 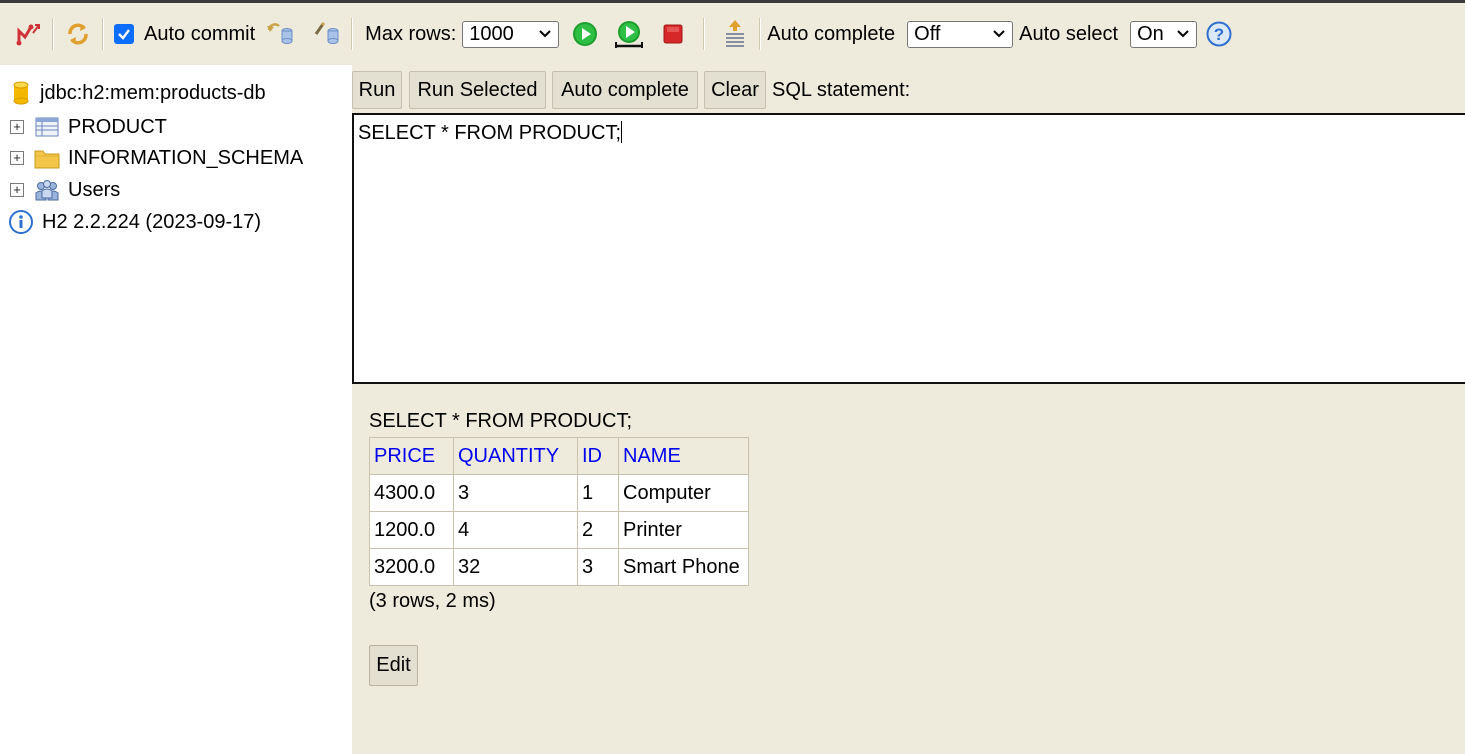 What do you see at coordinates (927, 33) in the screenshot?
I see `auto-complete-value: Off` at bounding box center [927, 33].